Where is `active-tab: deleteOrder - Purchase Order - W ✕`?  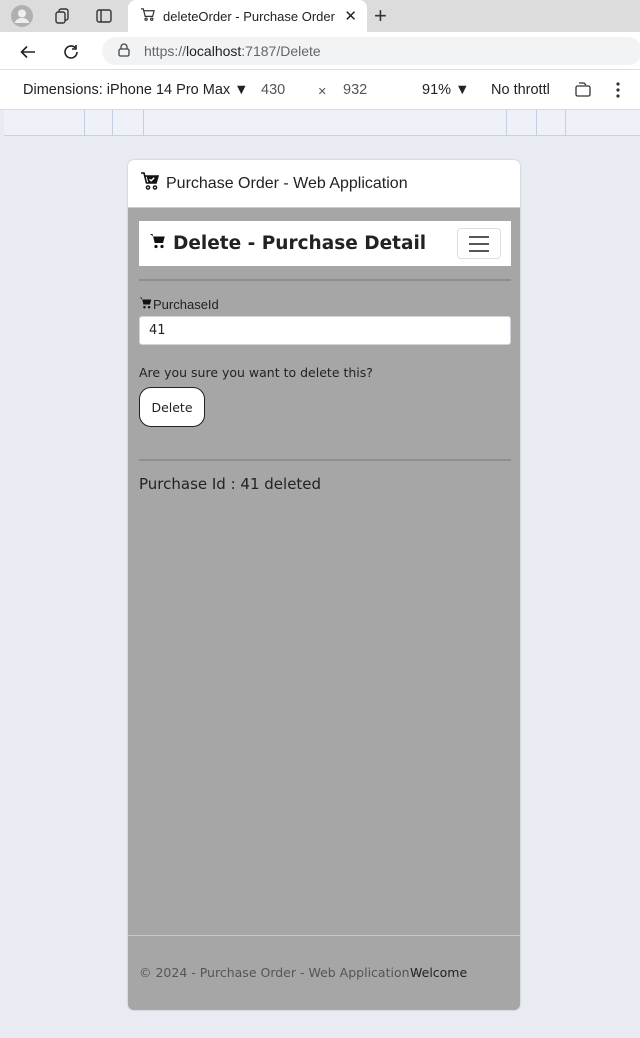
active-tab: deleteOrder - Purchase Order - W ✕ is located at coordinates (247, 16).